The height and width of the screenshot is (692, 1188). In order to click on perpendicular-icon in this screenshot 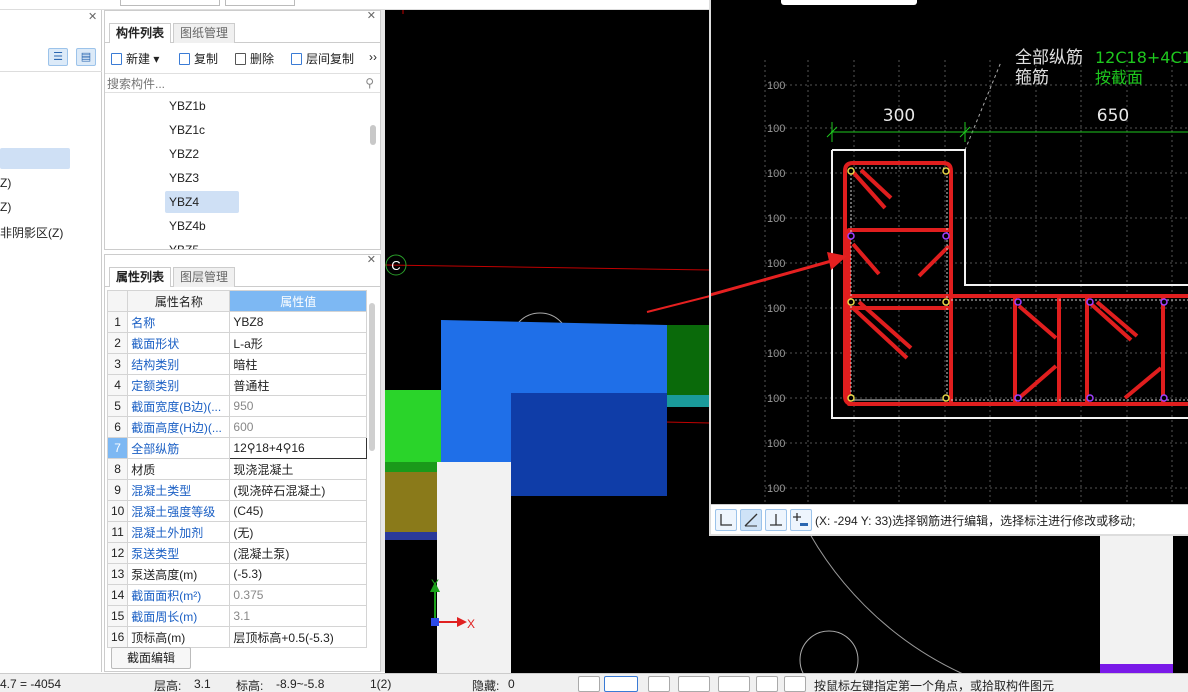, I will do `click(776, 520)`.